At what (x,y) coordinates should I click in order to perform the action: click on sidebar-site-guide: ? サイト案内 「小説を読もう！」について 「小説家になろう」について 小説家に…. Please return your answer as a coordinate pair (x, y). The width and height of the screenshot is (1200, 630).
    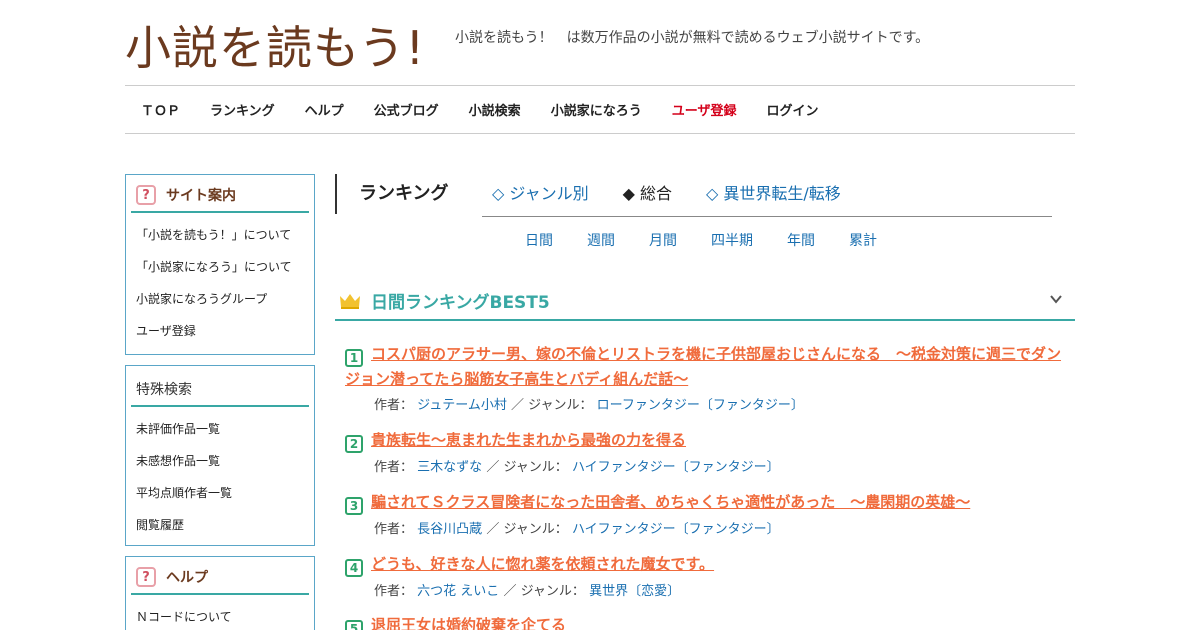
    Looking at the image, I should click on (220, 264).